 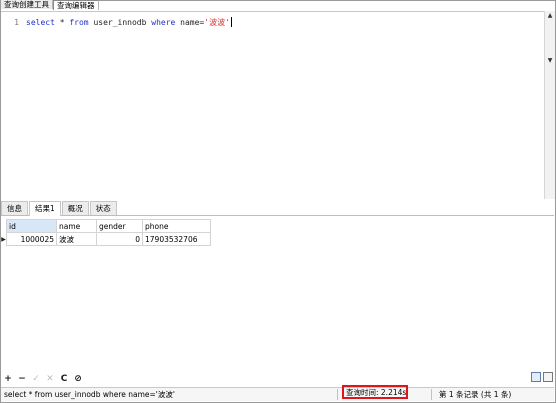 I want to click on line-number: 1, so click(x=16, y=22).